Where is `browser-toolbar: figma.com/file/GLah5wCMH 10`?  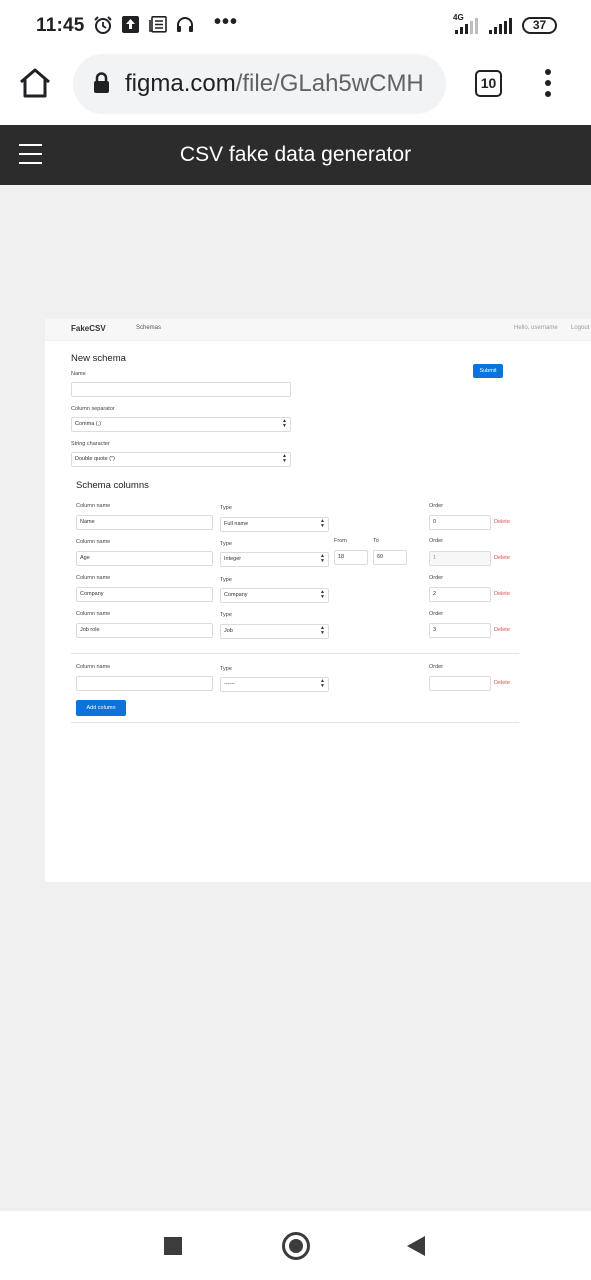 browser-toolbar: figma.com/file/GLah5wCMH 10 is located at coordinates (295, 88).